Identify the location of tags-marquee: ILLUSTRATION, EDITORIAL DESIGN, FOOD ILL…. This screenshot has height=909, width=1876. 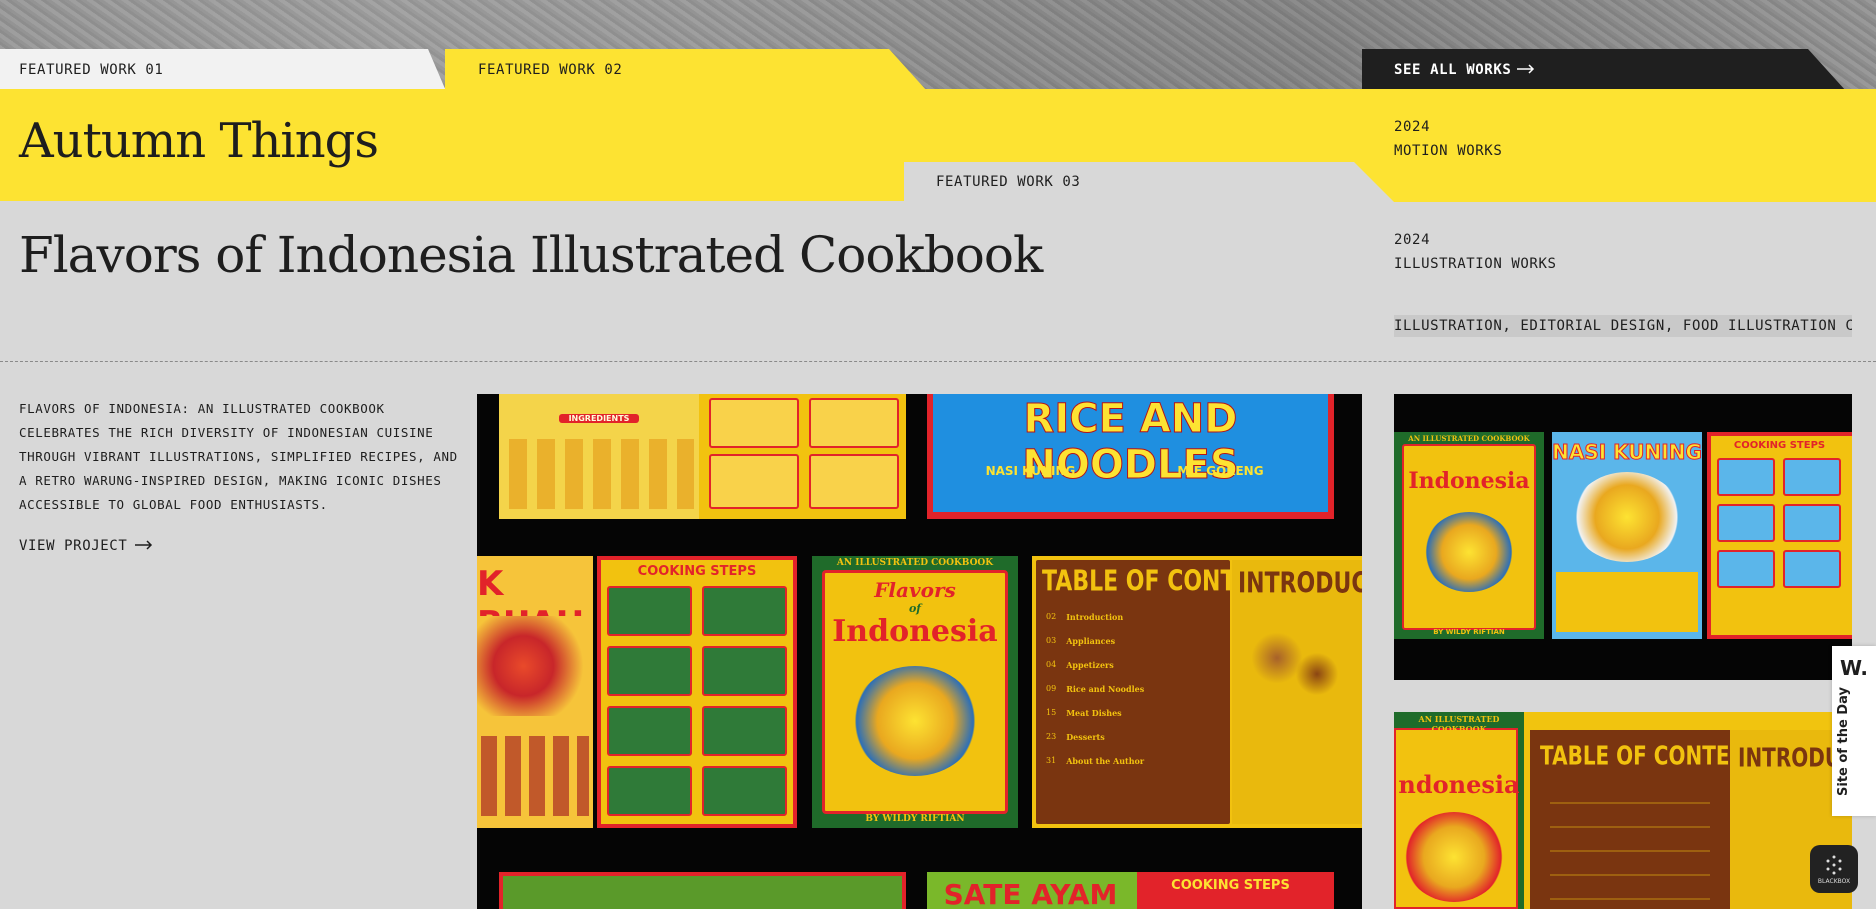
(1623, 326).